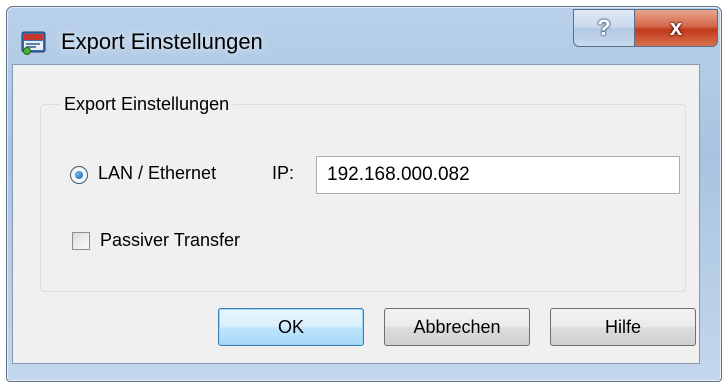  I want to click on window-title: Export Einstellungen, so click(162, 41).